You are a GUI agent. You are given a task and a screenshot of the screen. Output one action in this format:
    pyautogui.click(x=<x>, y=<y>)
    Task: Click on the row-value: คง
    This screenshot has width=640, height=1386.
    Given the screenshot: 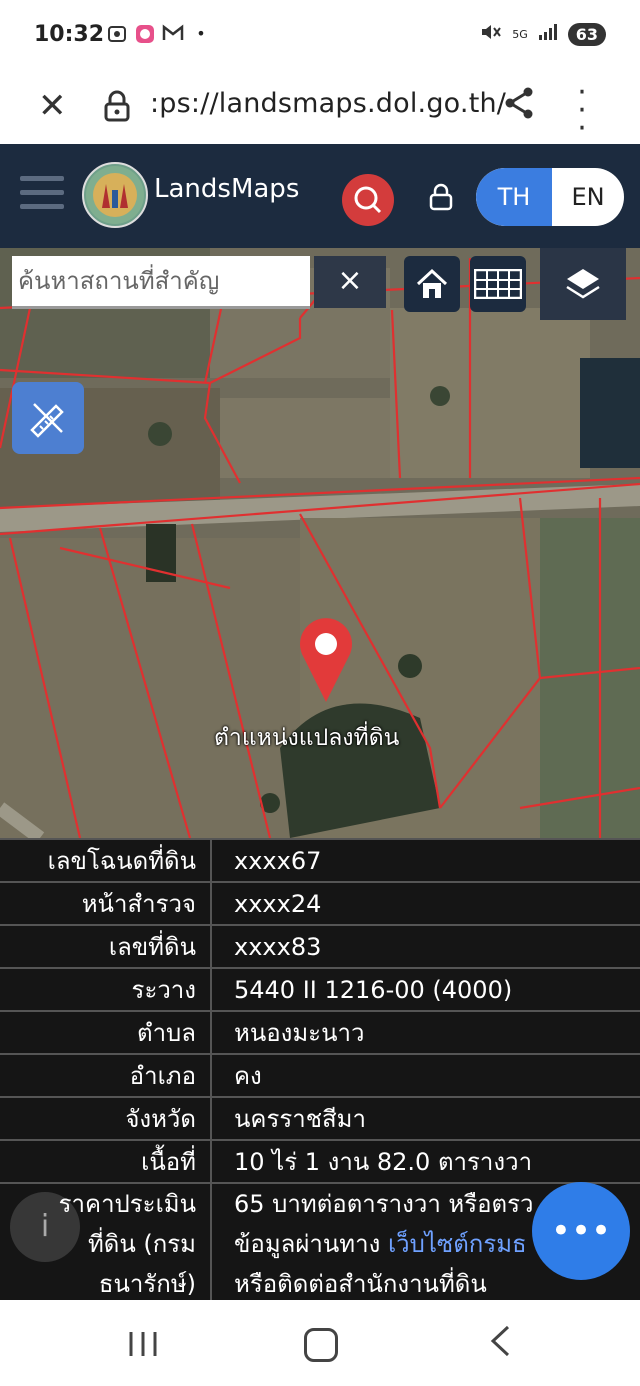 What is the action you would take?
    pyautogui.click(x=425, y=1075)
    